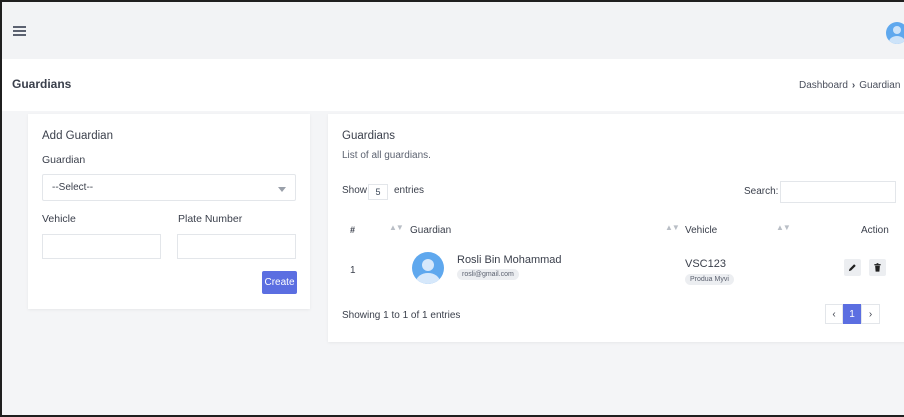 The height and width of the screenshot is (417, 904). What do you see at coordinates (42, 84) in the screenshot?
I see `page-title: Guardians` at bounding box center [42, 84].